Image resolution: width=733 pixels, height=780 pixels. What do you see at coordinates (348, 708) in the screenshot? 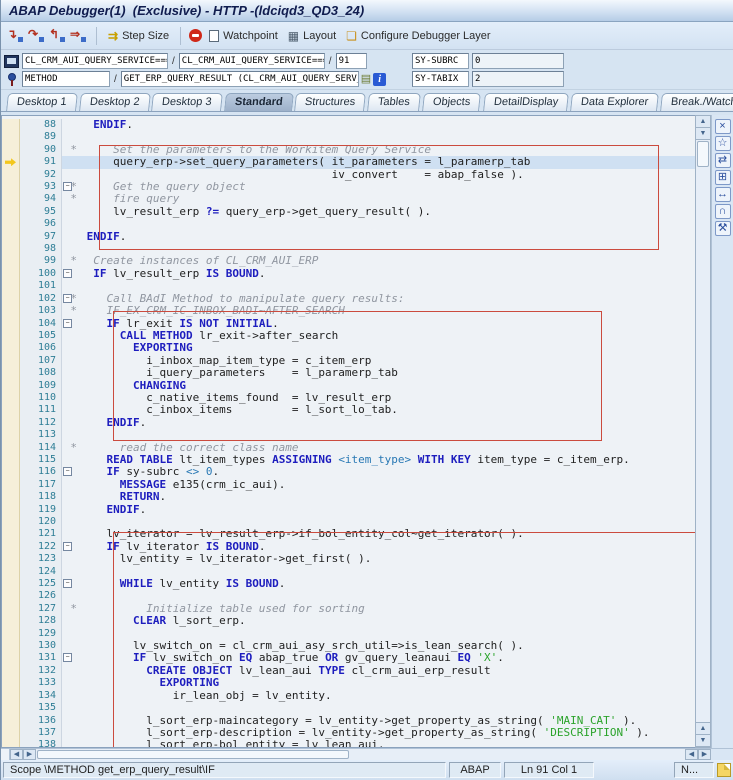
I see `code-line: 135` at bounding box center [348, 708].